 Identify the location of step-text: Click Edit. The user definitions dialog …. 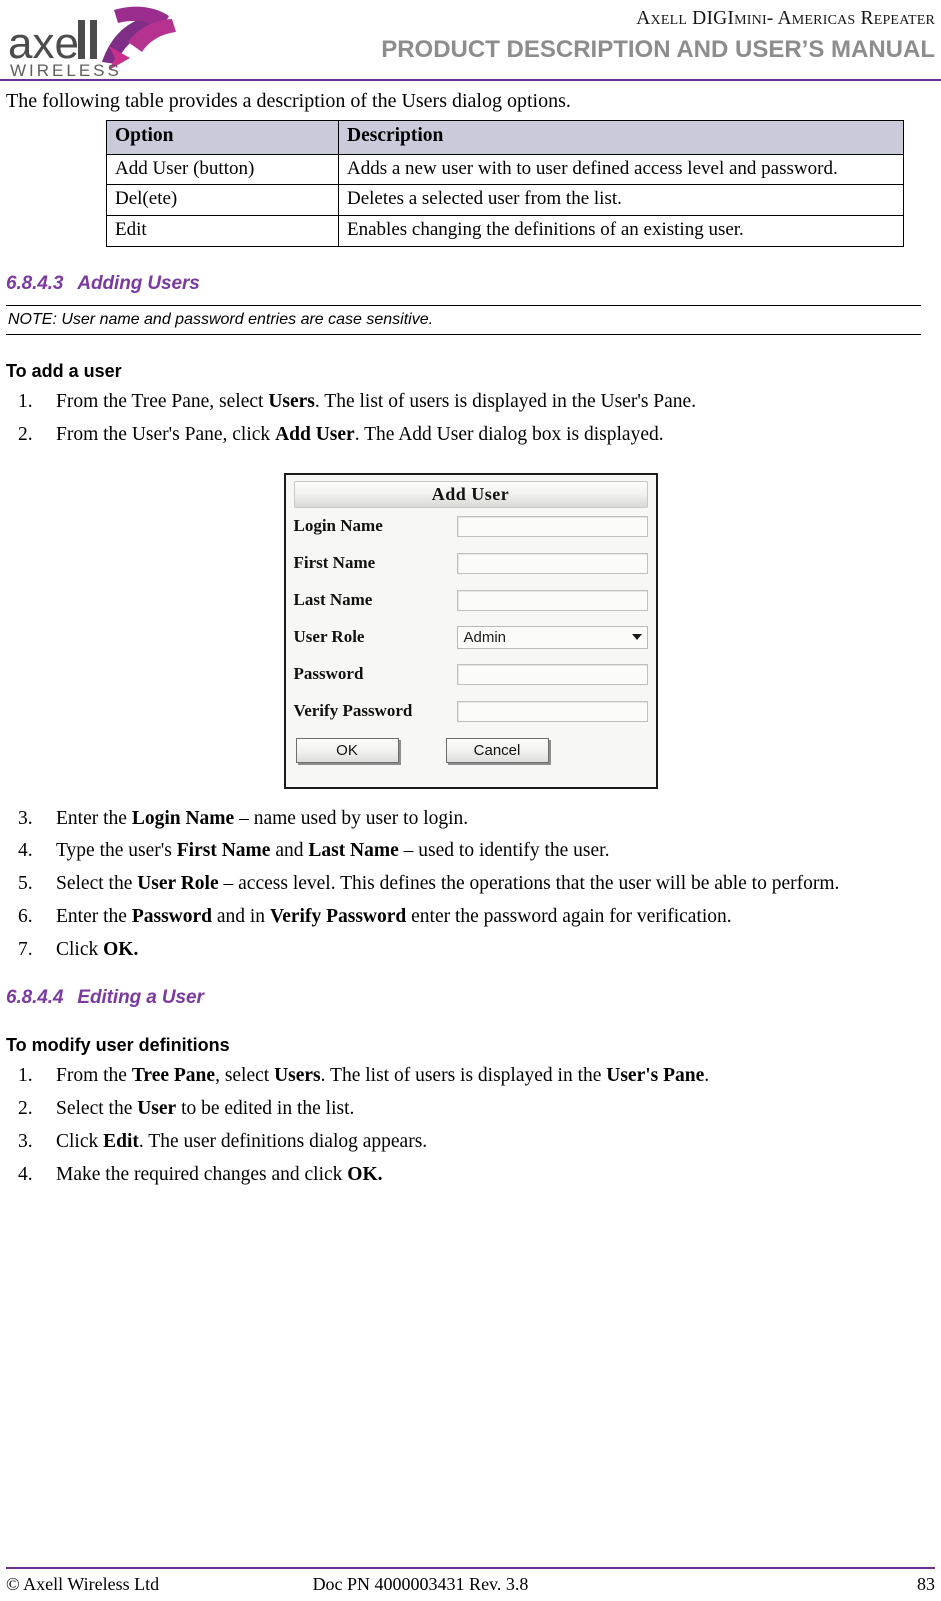
(242, 1142).